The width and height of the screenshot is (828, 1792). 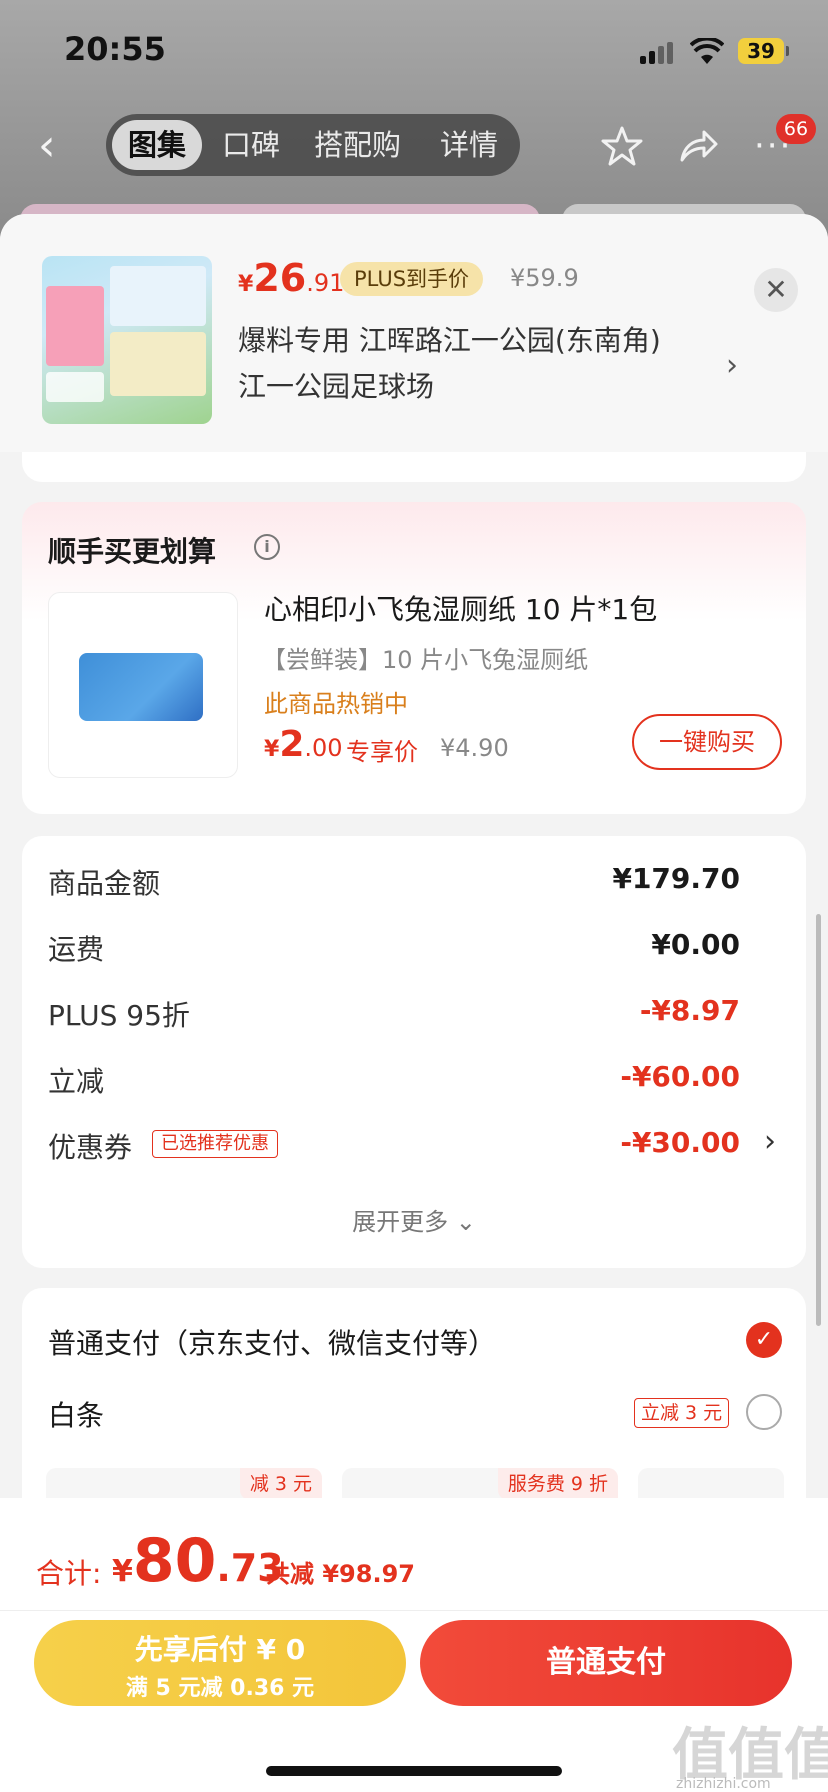 What do you see at coordinates (707, 742) in the screenshot?
I see `one-click-buy-button: 一键购买` at bounding box center [707, 742].